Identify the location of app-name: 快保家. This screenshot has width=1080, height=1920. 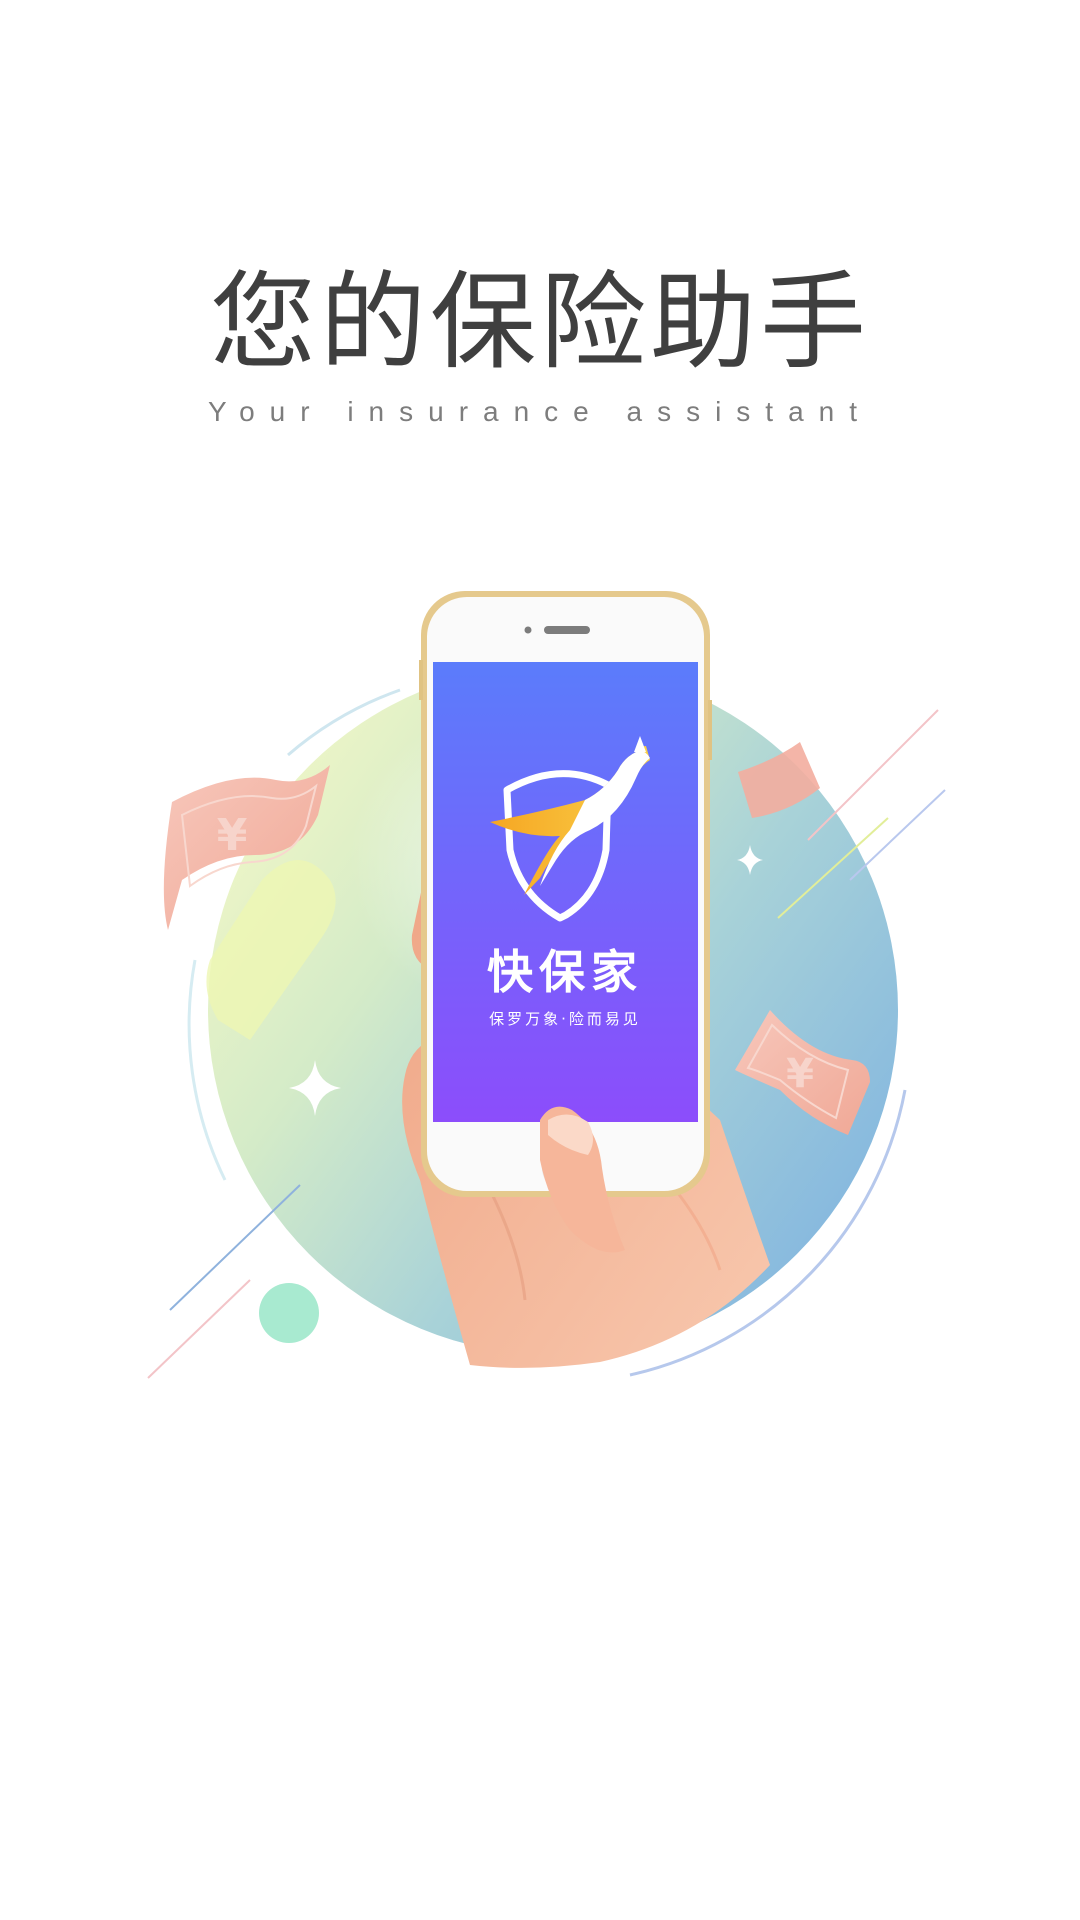
(565, 972).